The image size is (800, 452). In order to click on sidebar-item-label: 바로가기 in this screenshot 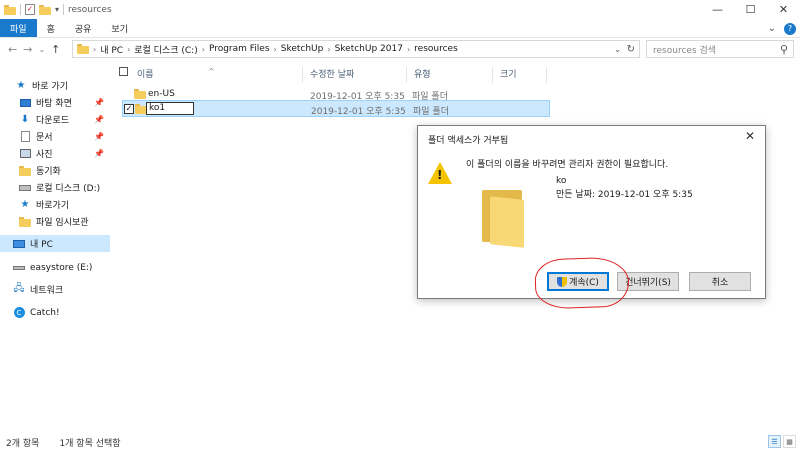, I will do `click(53, 206)`.